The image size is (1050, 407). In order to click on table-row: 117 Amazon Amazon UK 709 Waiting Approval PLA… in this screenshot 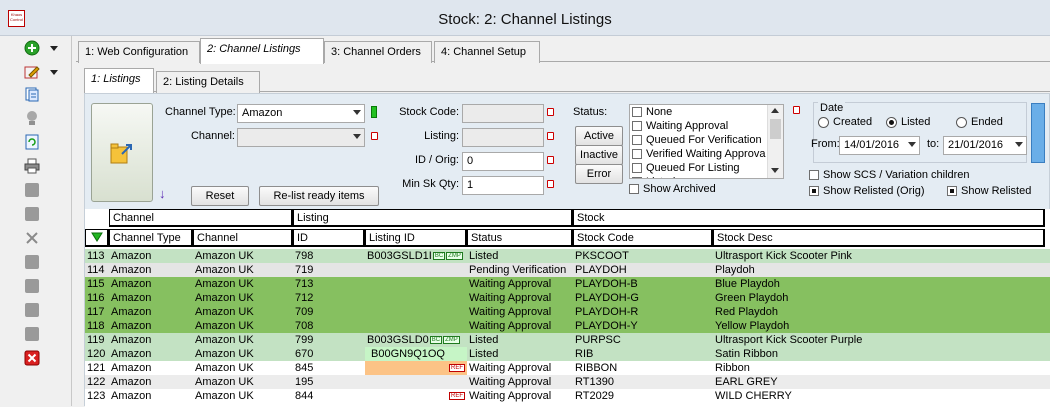, I will do `click(567, 312)`.